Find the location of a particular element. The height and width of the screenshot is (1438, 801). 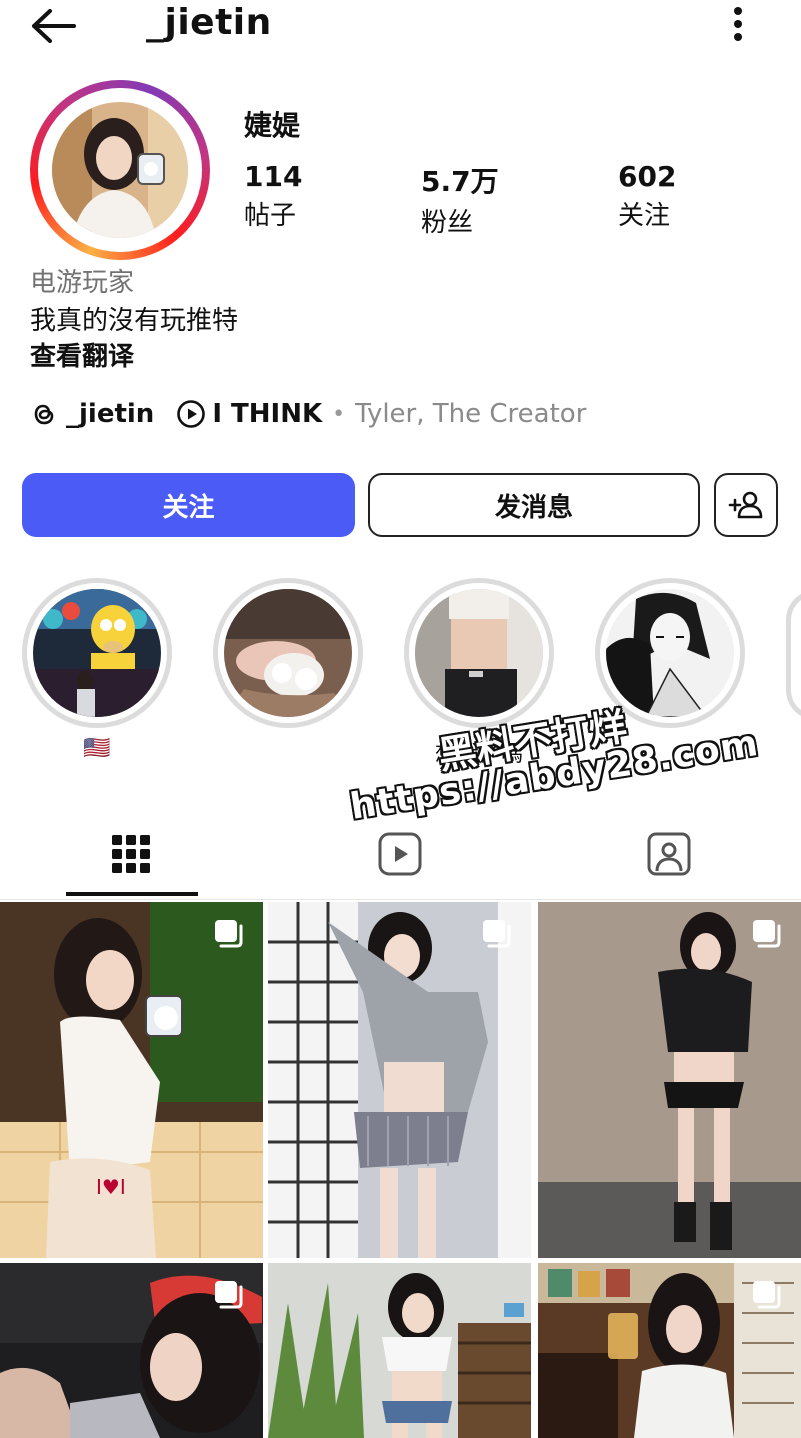

following-stat: 602 关注 is located at coordinates (647, 196).